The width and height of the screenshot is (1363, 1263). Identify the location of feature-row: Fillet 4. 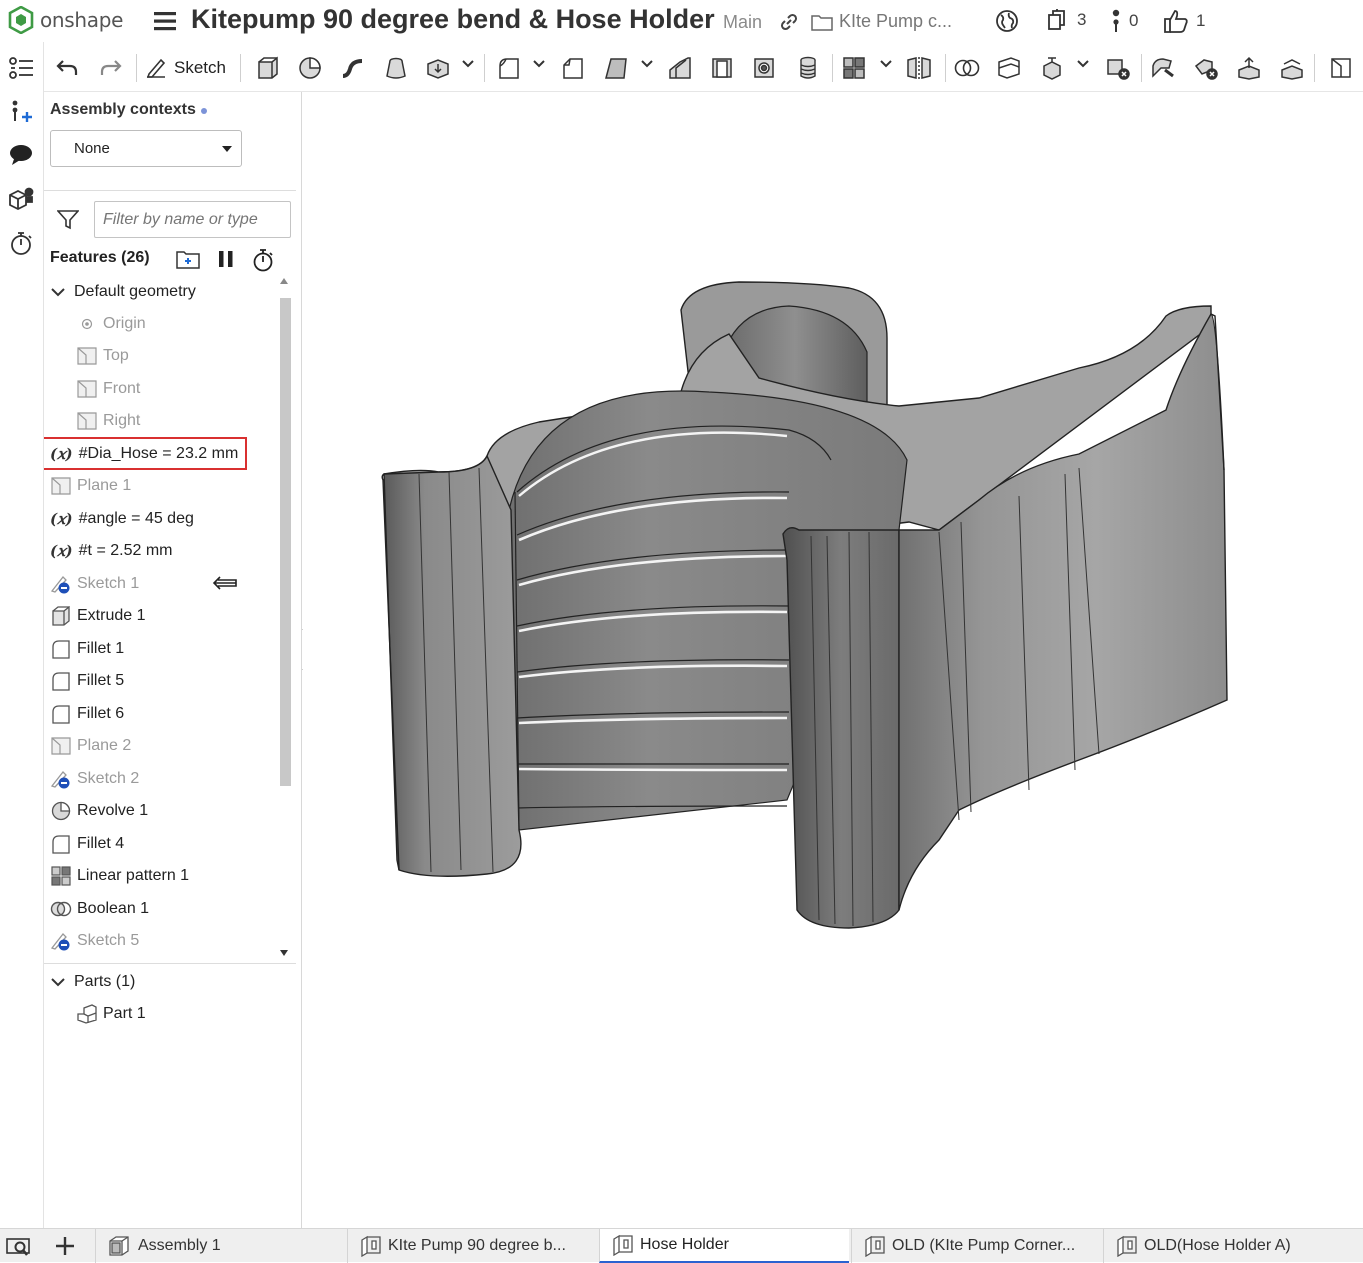
(87, 844).